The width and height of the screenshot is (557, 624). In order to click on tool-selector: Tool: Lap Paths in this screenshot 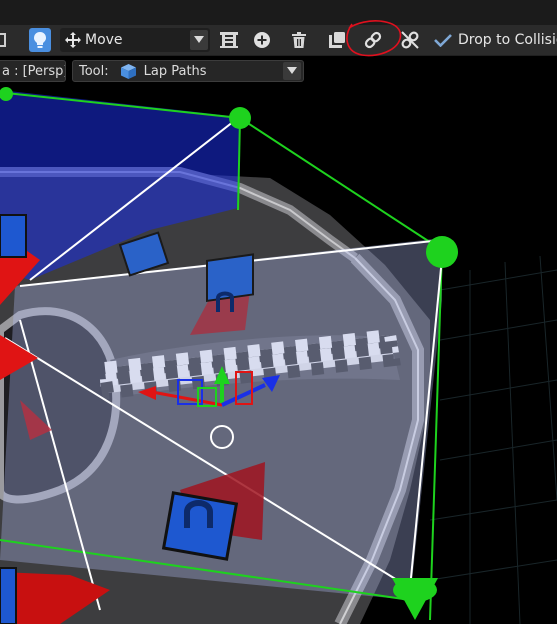, I will do `click(188, 71)`.